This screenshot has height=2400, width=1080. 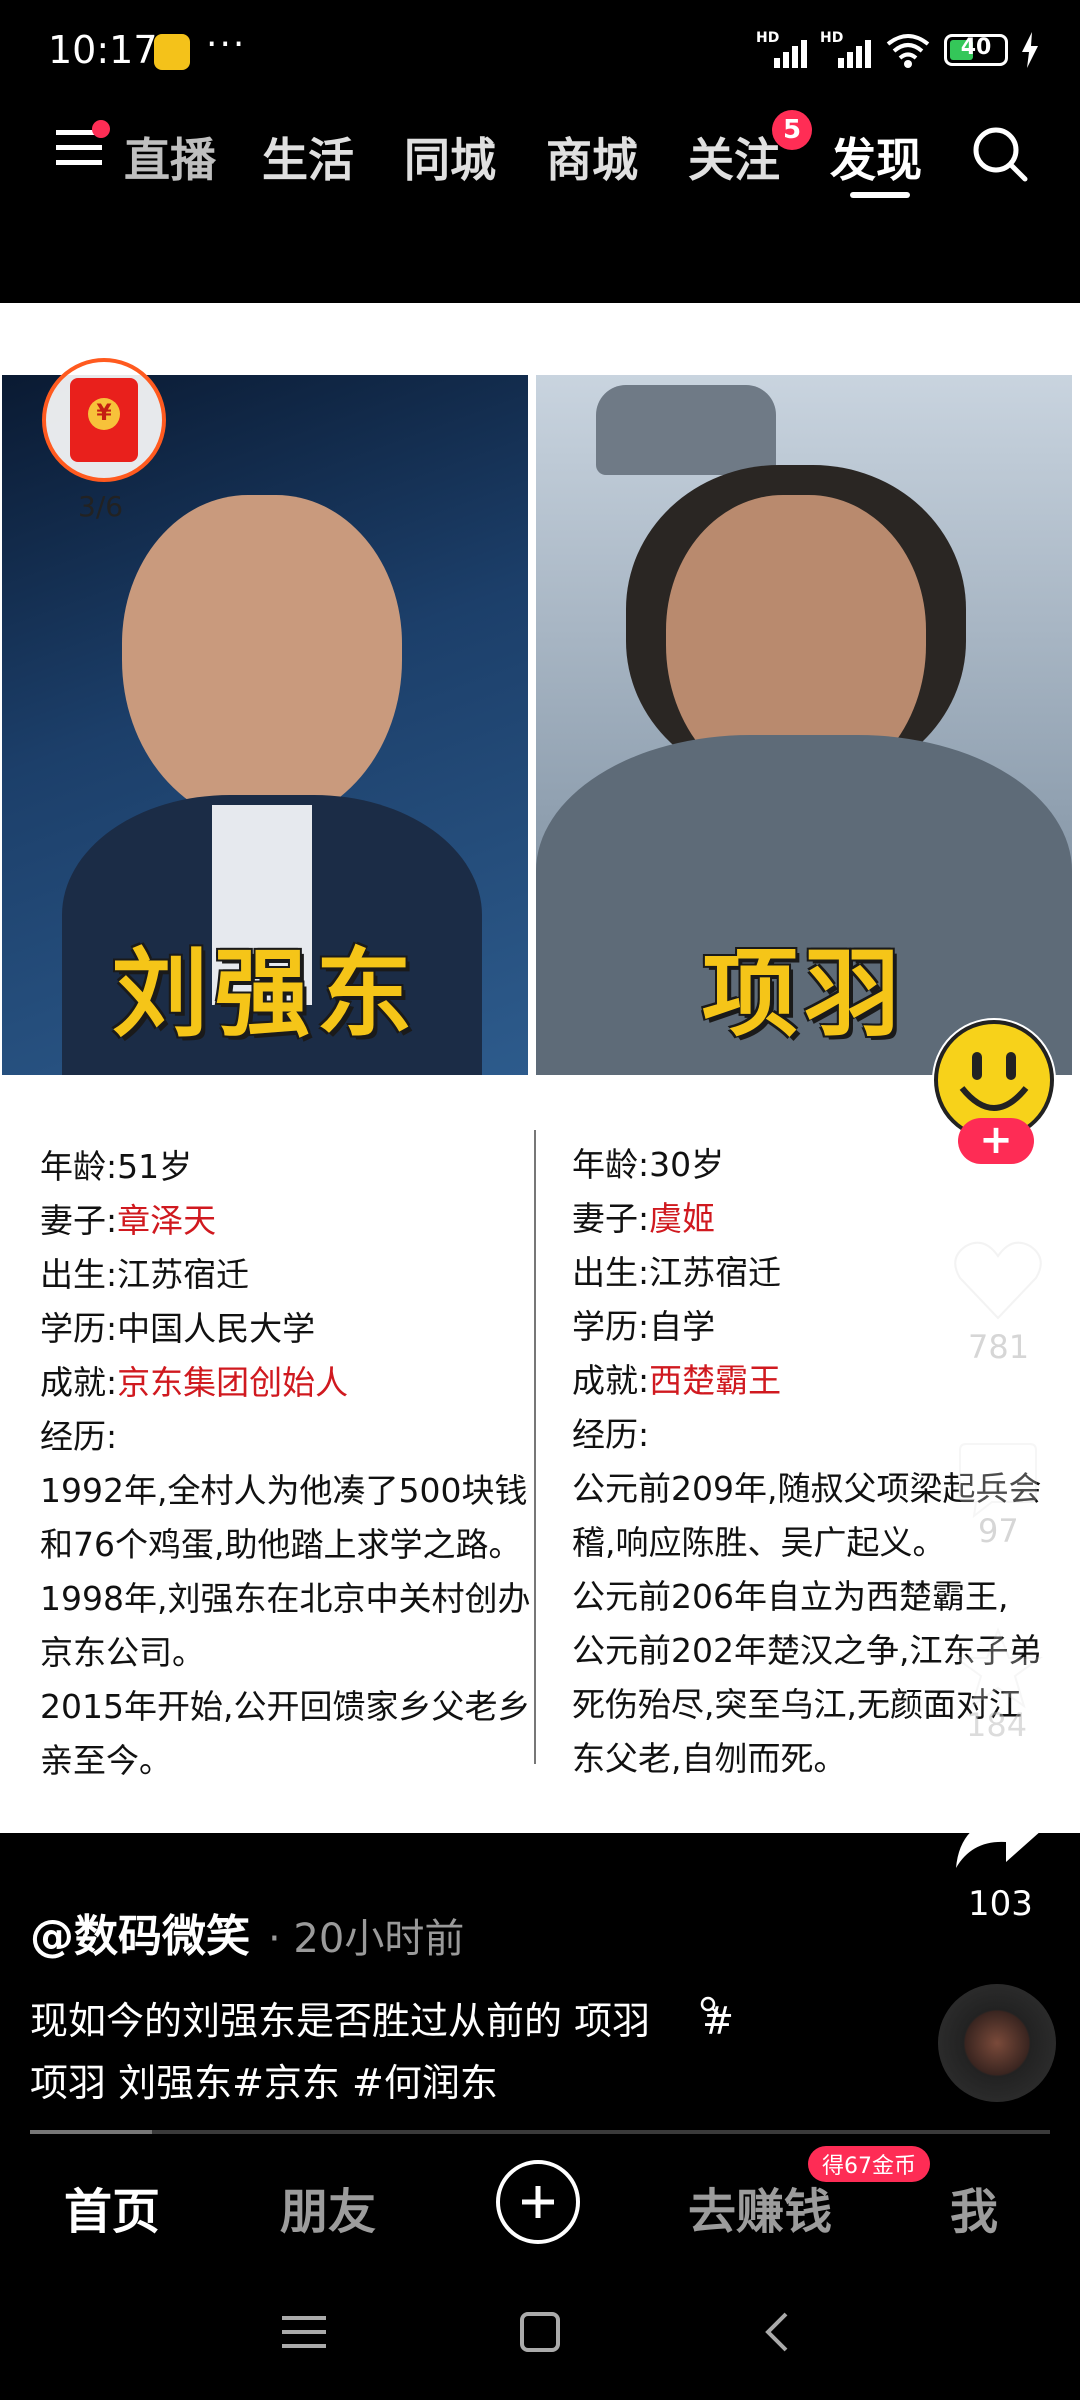 I want to click on bottom-tab-me: 我, so click(x=974, y=2207).